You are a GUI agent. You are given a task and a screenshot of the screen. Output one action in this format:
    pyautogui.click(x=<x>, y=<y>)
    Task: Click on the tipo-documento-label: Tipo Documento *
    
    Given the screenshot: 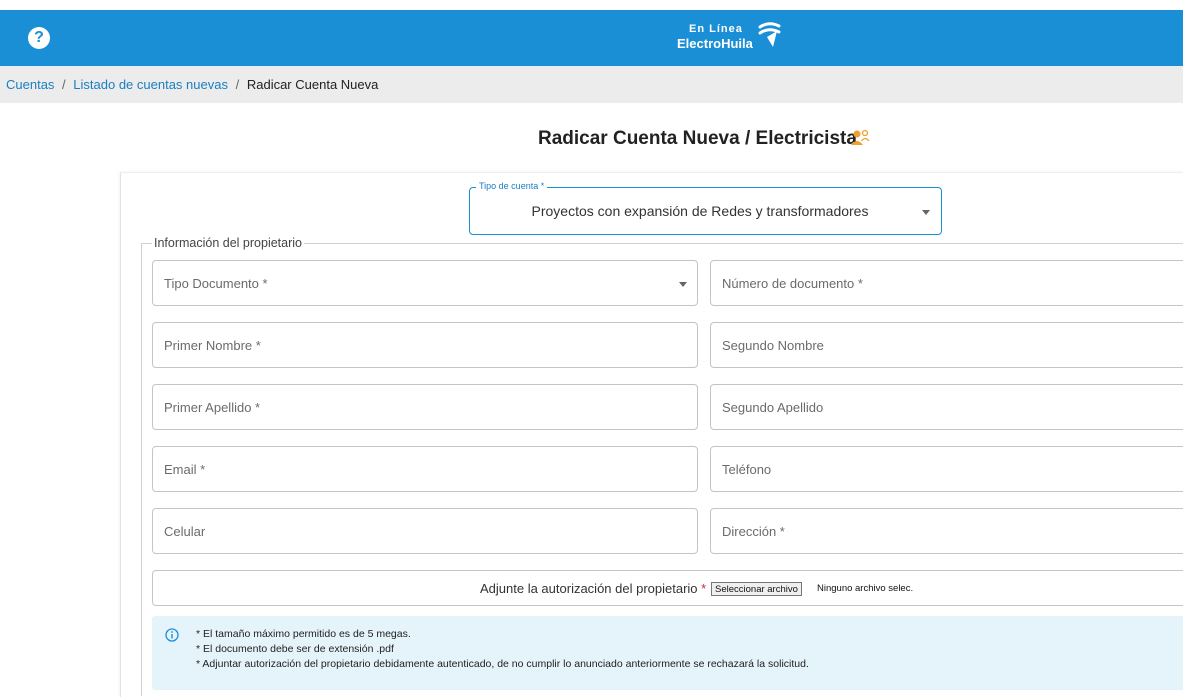 What is the action you would take?
    pyautogui.click(x=216, y=283)
    